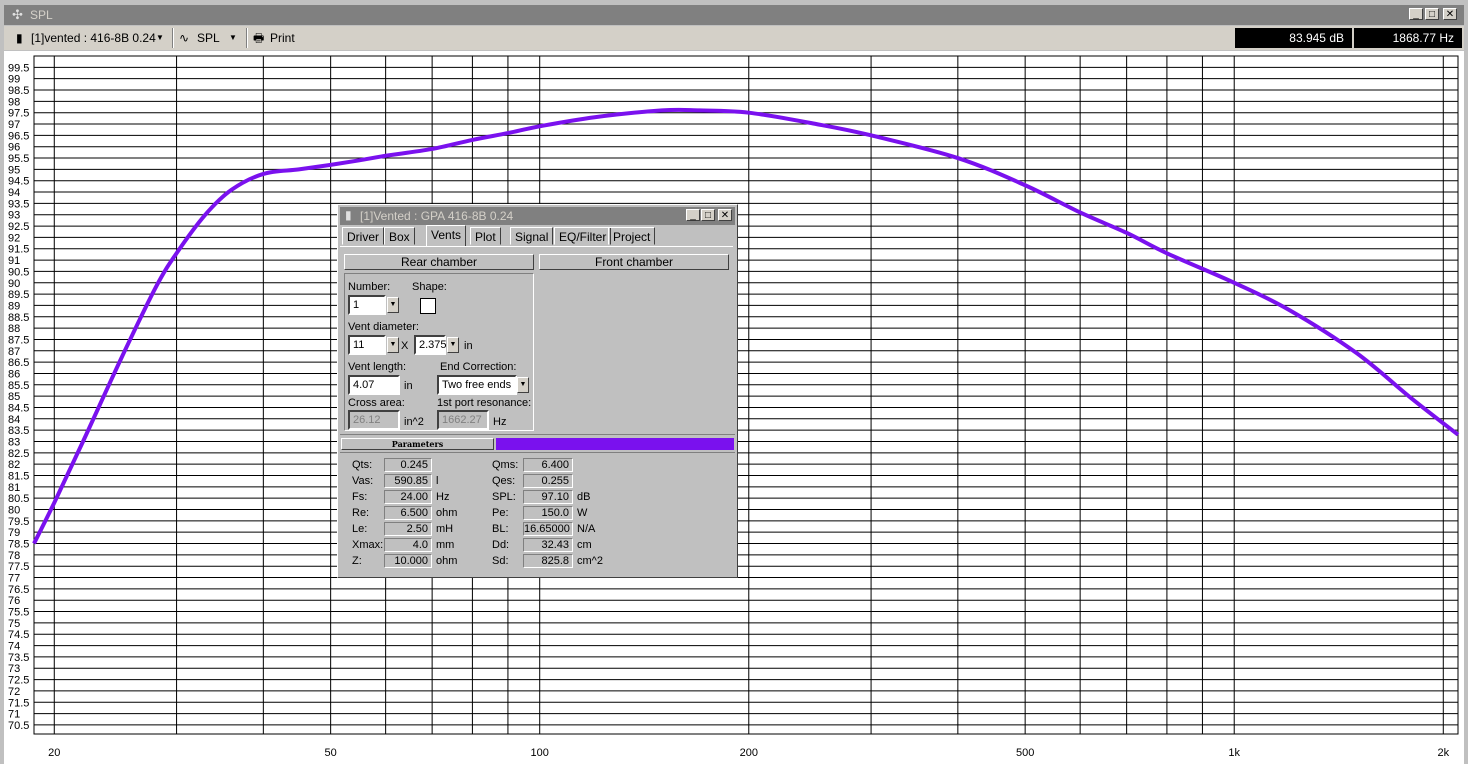 The height and width of the screenshot is (764, 1468). Describe the element at coordinates (367, 345) in the screenshot. I see `vent-diameter-1-select: 11` at that location.